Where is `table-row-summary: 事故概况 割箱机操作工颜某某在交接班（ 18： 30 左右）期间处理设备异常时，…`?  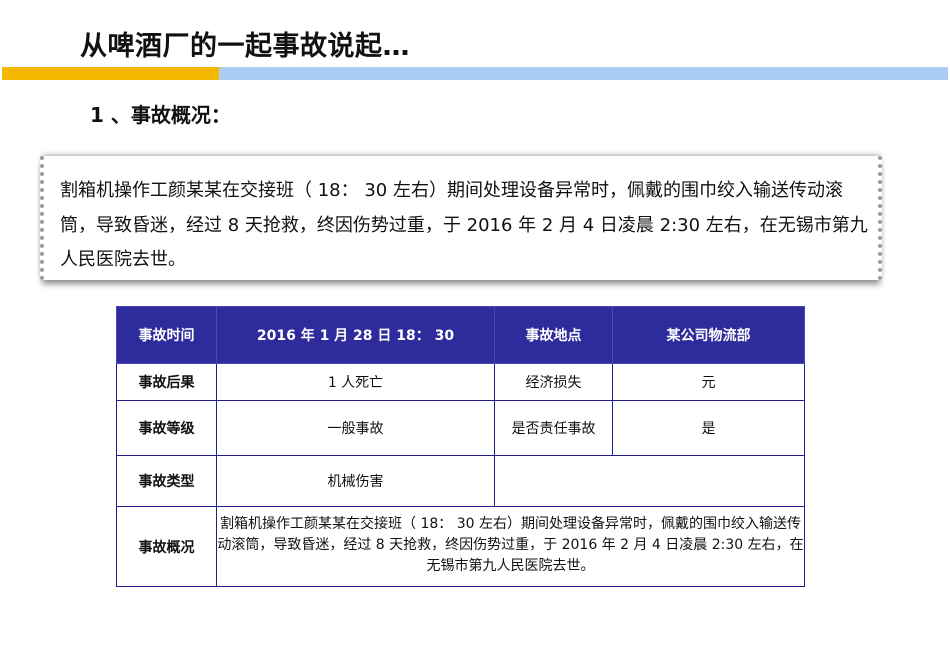 table-row-summary: 事故概况 割箱机操作工颜某某在交接班（ 18： 30 左右）期间处理设备异常时，… is located at coordinates (460, 546).